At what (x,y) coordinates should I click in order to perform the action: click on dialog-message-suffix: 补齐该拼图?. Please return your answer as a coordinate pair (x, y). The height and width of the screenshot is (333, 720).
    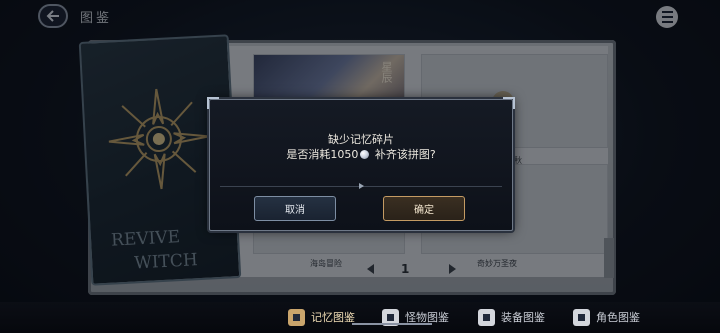
    Looking at the image, I should click on (403, 154).